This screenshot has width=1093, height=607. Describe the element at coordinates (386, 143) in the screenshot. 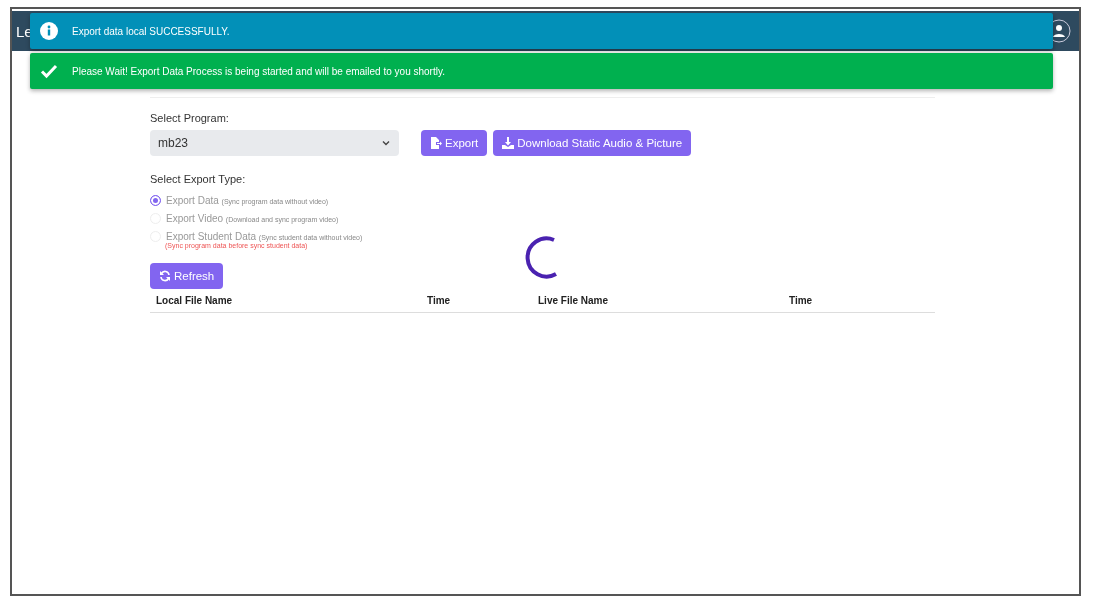

I see `chevron-down-icon` at that location.